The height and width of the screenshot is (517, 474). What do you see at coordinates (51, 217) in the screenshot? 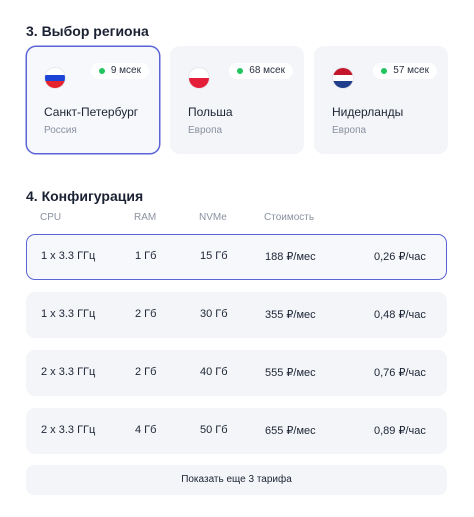
I see `column-header-cpu: CPU` at bounding box center [51, 217].